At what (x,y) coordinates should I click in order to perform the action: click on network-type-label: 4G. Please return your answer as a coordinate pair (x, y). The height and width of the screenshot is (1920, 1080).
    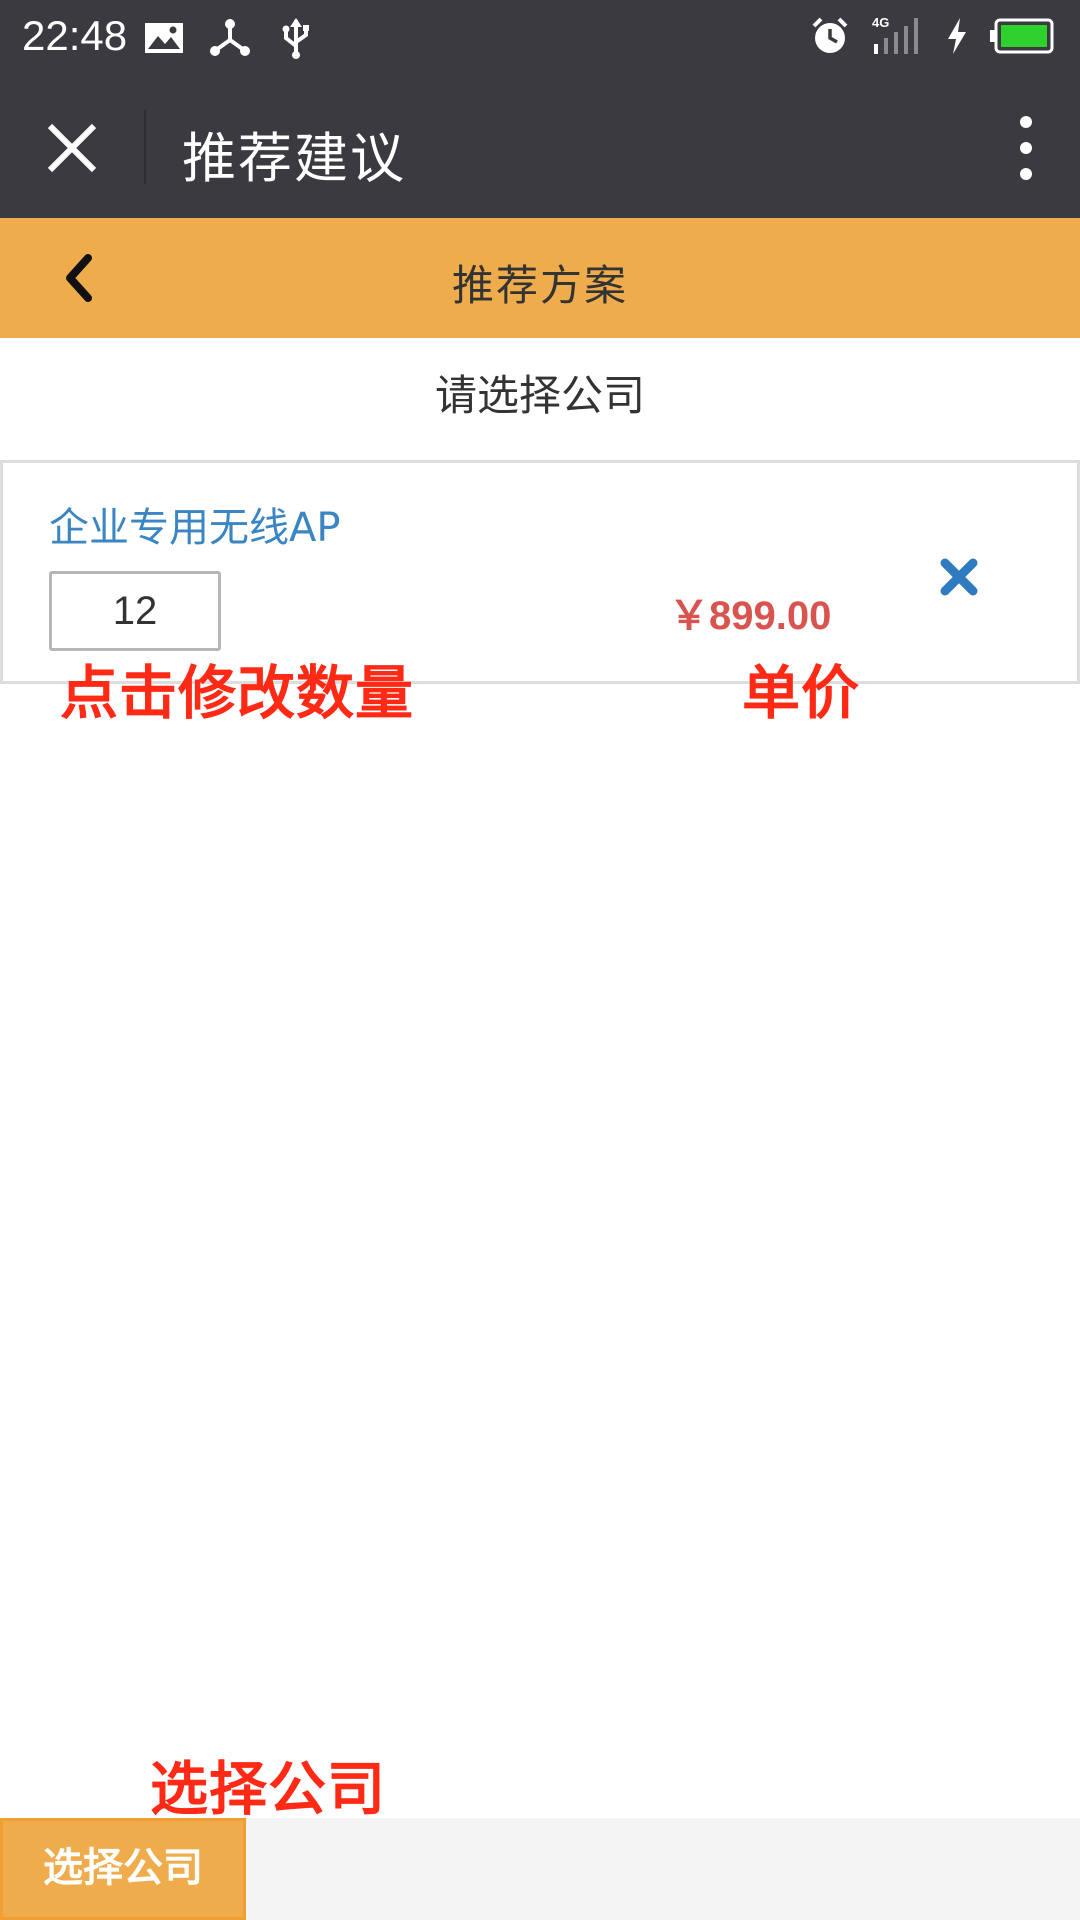
    Looking at the image, I should click on (880, 22).